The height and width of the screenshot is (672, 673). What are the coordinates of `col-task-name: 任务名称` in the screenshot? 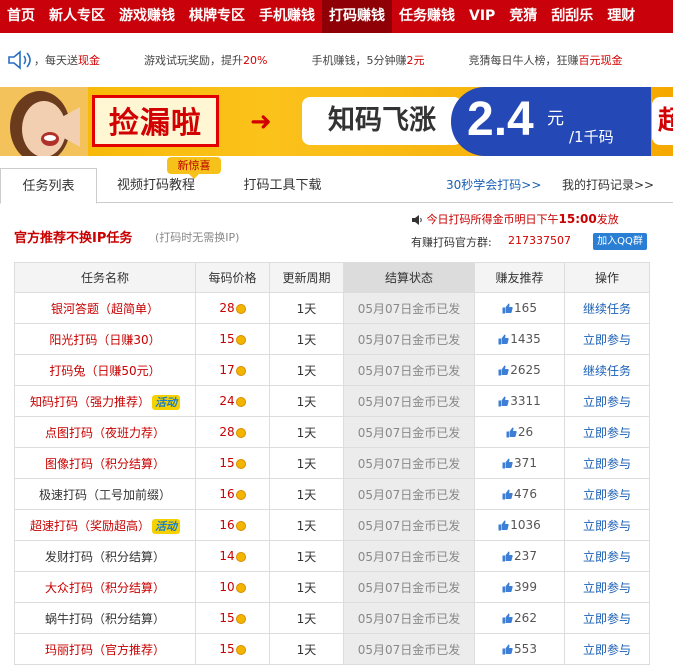 It's located at (105, 277).